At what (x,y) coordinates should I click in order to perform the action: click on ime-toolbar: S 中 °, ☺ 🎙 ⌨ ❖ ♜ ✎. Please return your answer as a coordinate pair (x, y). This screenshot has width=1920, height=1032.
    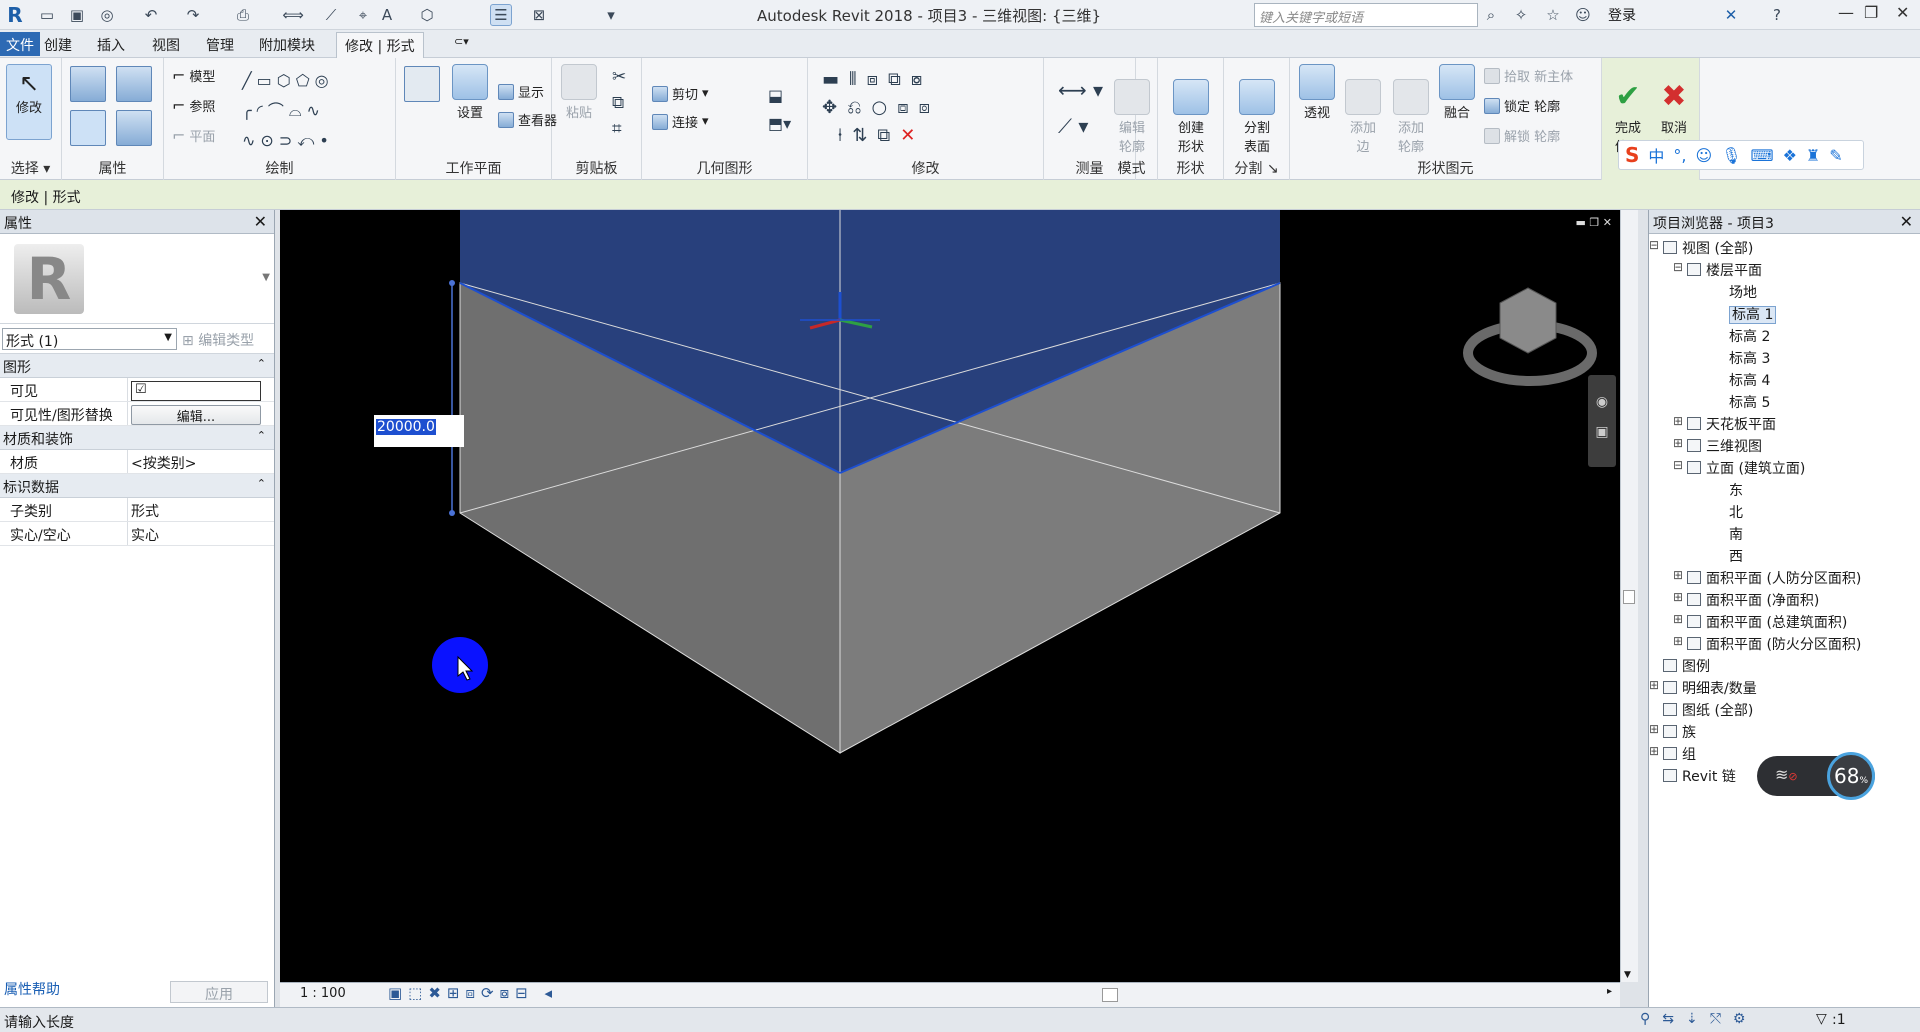
    Looking at the image, I should click on (1741, 155).